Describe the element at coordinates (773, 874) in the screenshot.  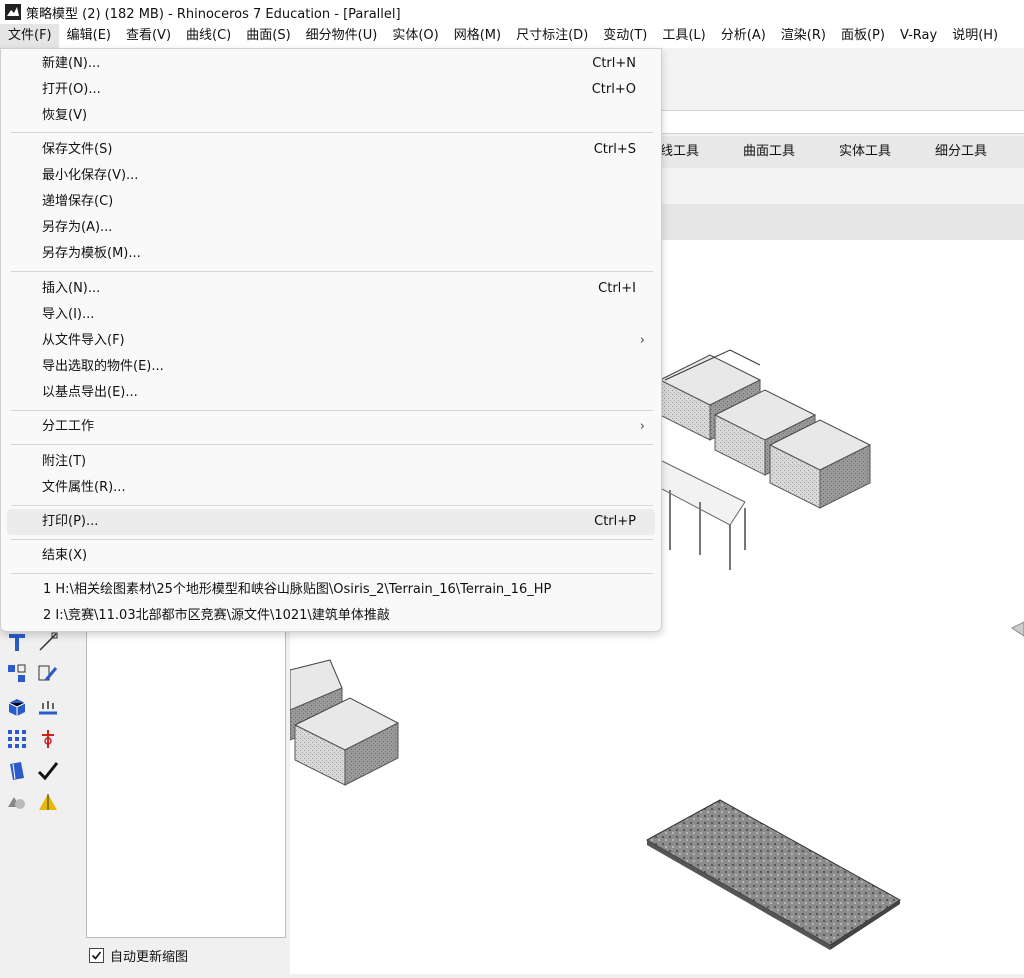
I see `terrain-plate` at that location.